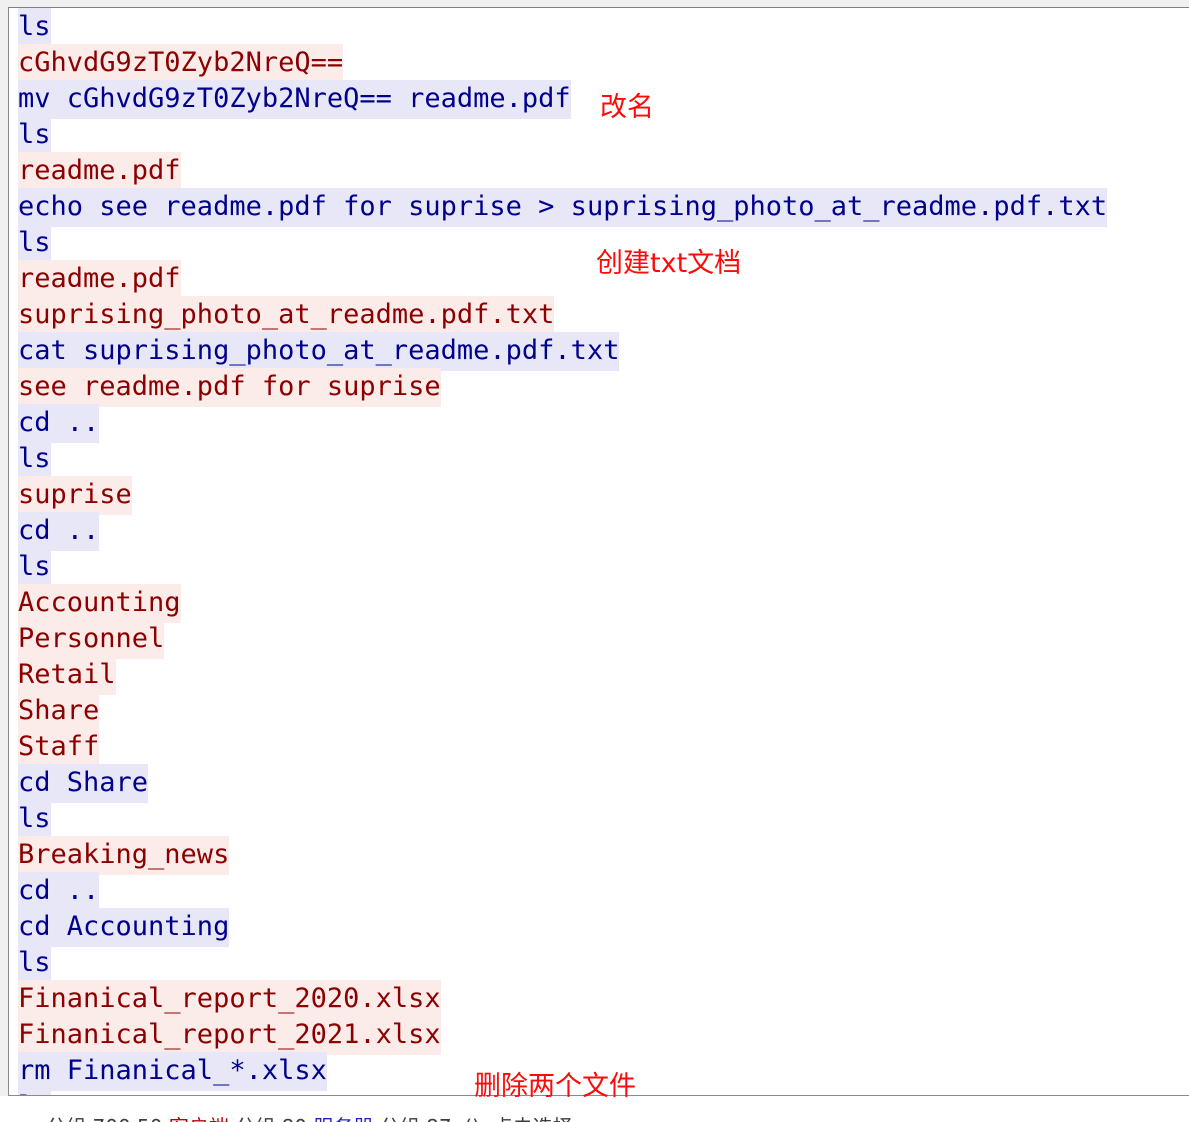  What do you see at coordinates (99, 603) in the screenshot?
I see `terminal-line-text: Accounting` at bounding box center [99, 603].